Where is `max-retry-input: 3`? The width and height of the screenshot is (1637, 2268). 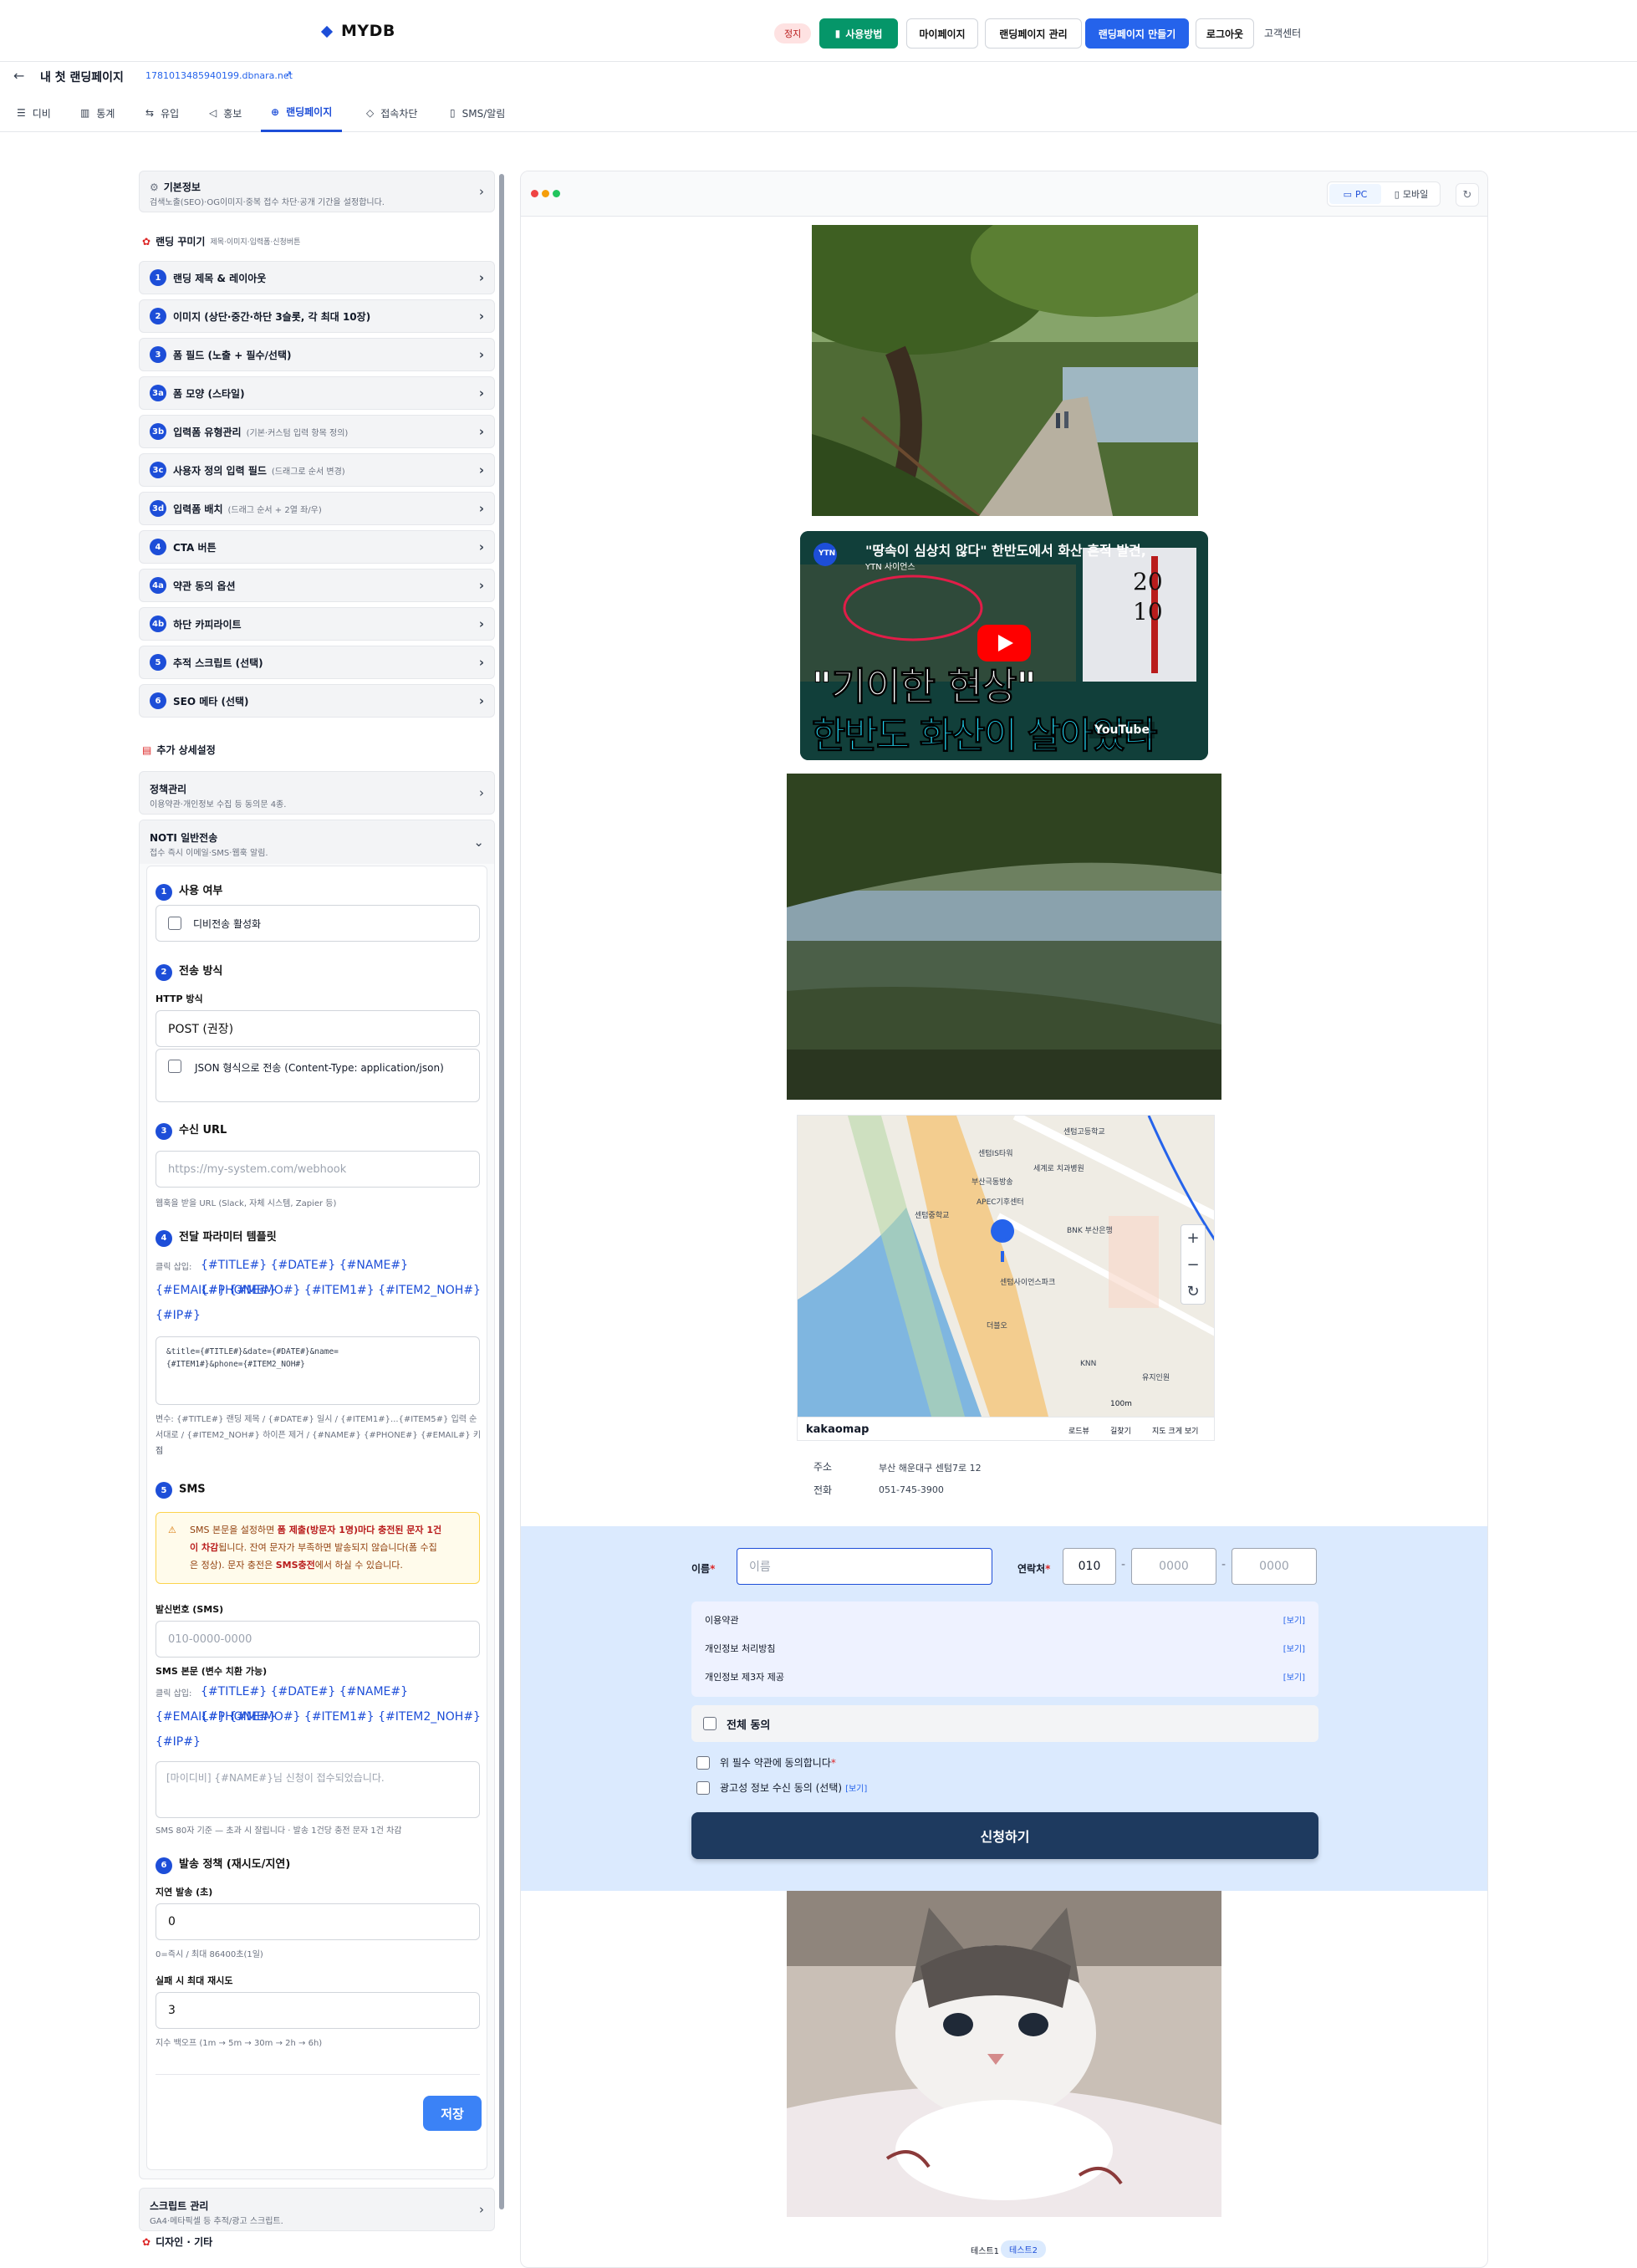 max-retry-input: 3 is located at coordinates (318, 2010).